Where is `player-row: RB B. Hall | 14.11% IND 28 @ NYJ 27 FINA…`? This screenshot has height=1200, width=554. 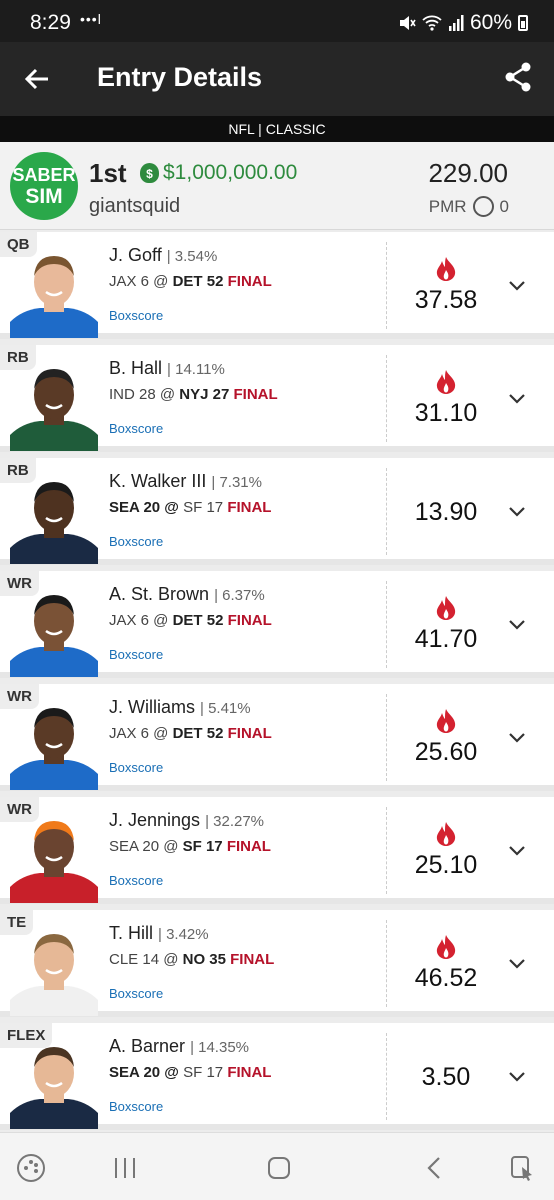
player-row: RB B. Hall | 14.11% IND 28 @ NYJ 27 FINA… is located at coordinates (277, 398).